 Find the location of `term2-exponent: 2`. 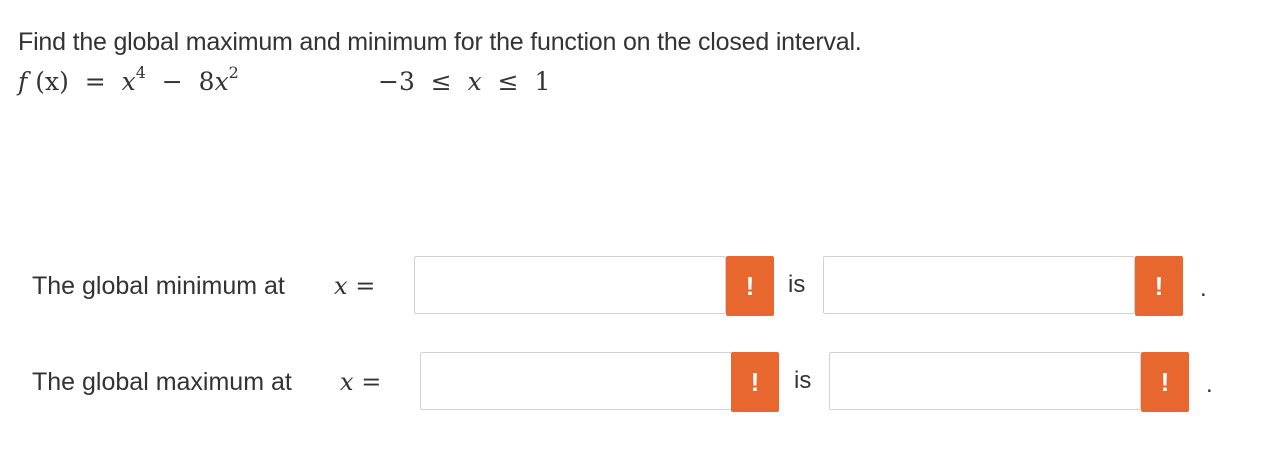

term2-exponent: 2 is located at coordinates (233, 72).